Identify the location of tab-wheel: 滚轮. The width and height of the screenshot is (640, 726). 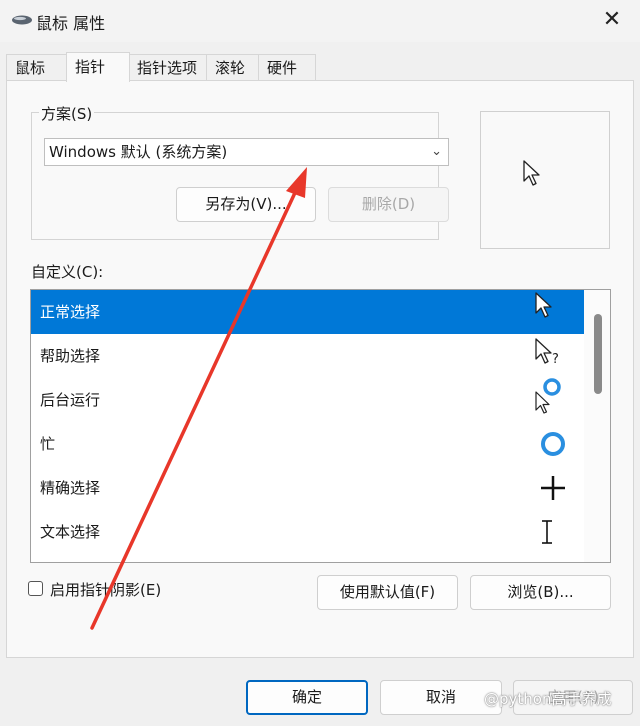
(233, 67).